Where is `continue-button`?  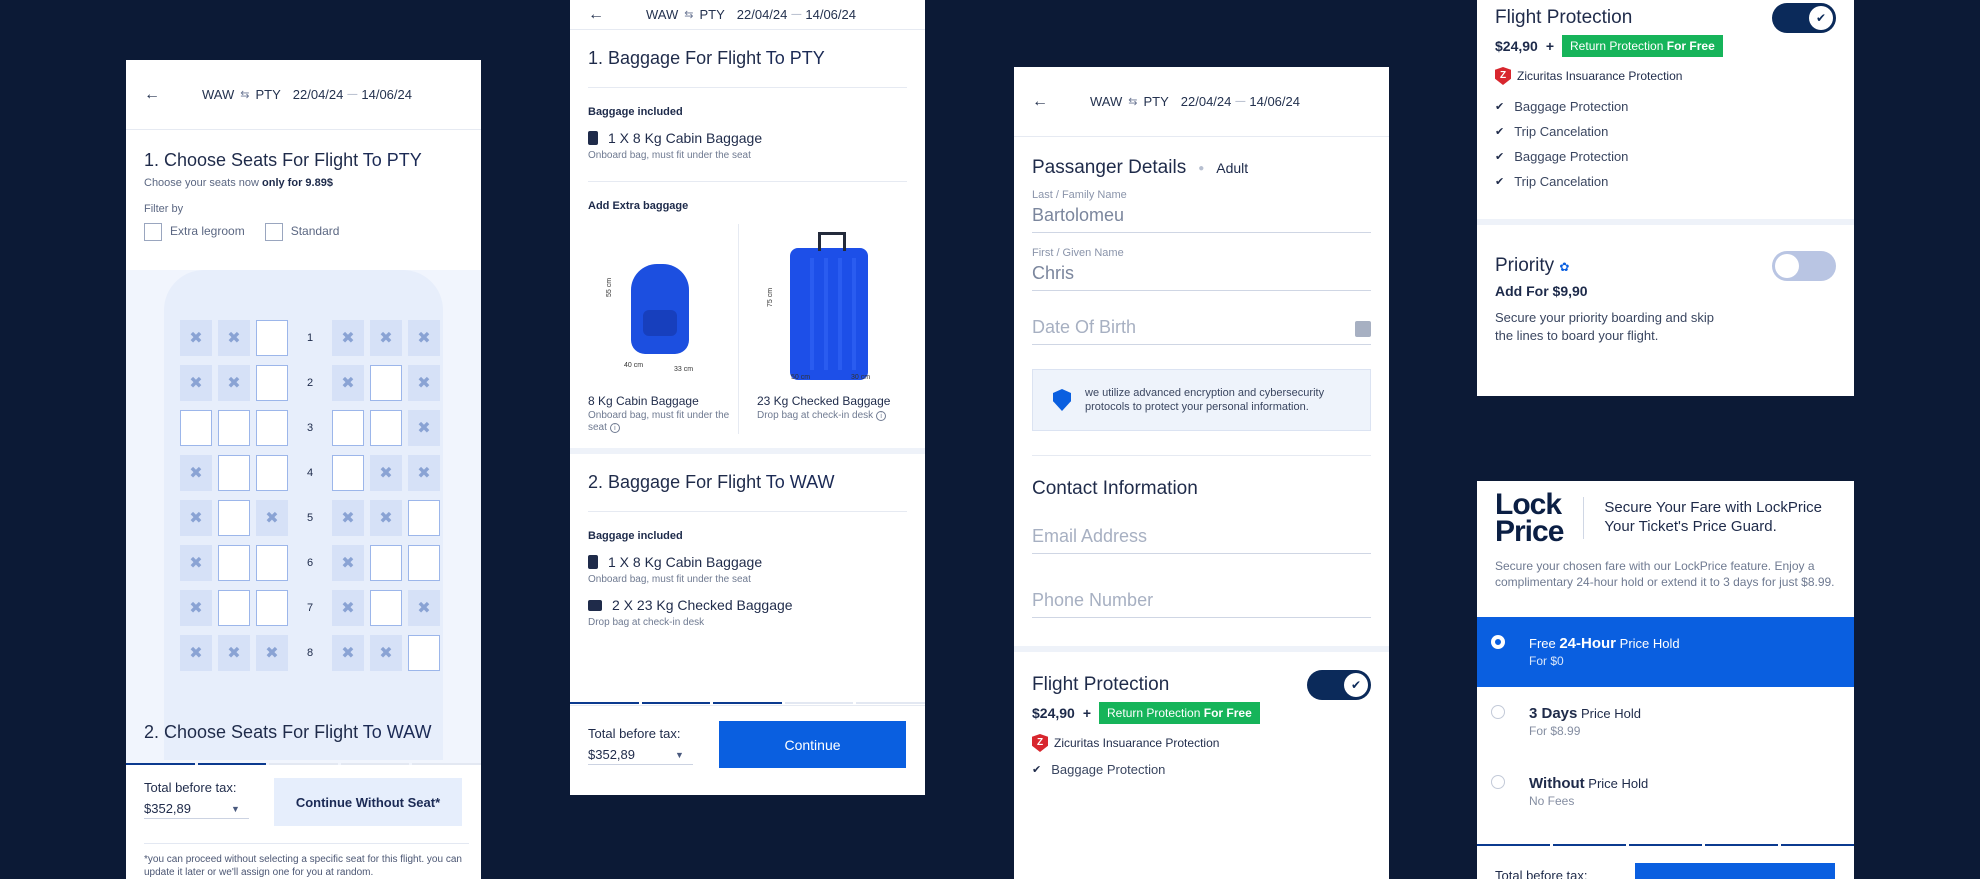
continue-button is located at coordinates (1735, 871).